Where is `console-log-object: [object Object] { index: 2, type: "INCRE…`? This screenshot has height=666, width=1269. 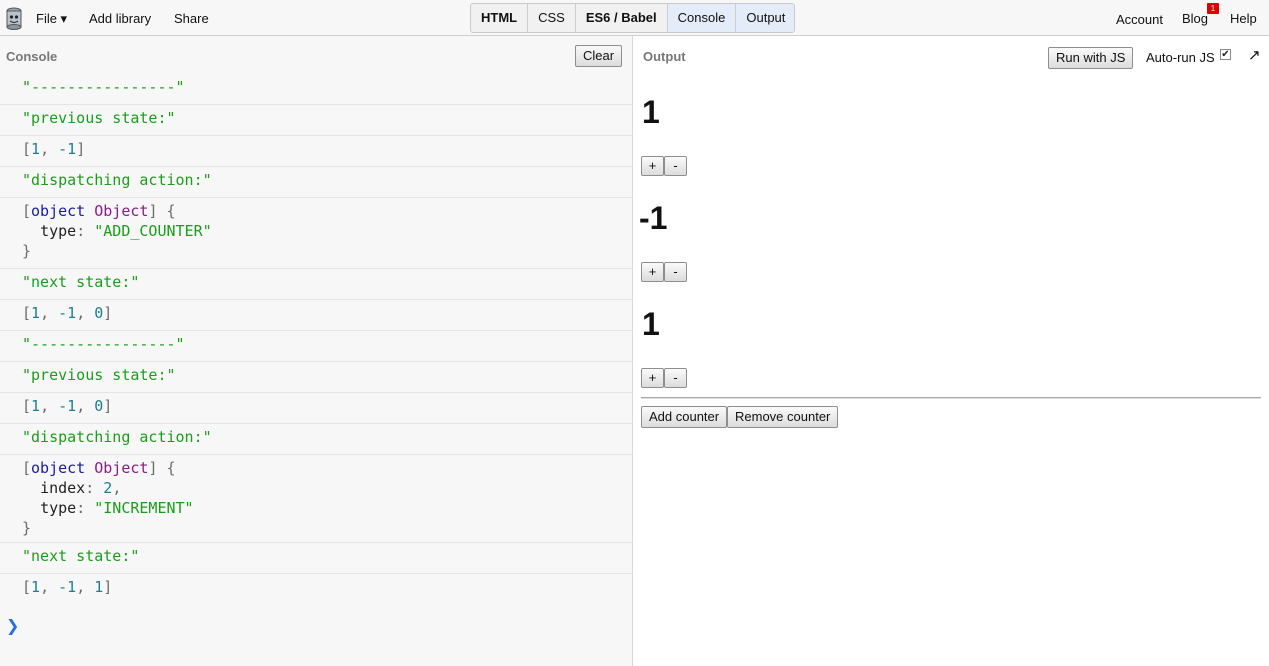
console-log-object: [object Object] { index: 2, type: "INCRE… is located at coordinates (316, 499).